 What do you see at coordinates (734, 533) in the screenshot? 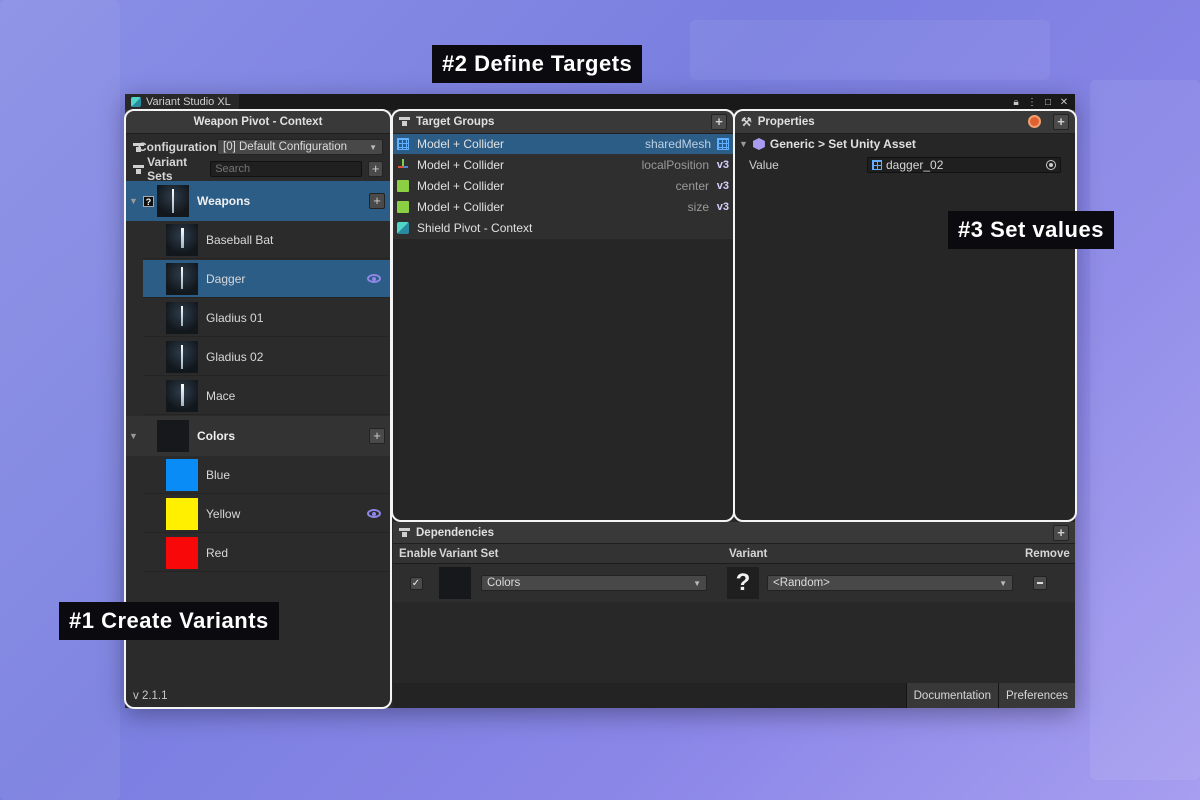
I see `dependencies-header: Dependencies +` at bounding box center [734, 533].